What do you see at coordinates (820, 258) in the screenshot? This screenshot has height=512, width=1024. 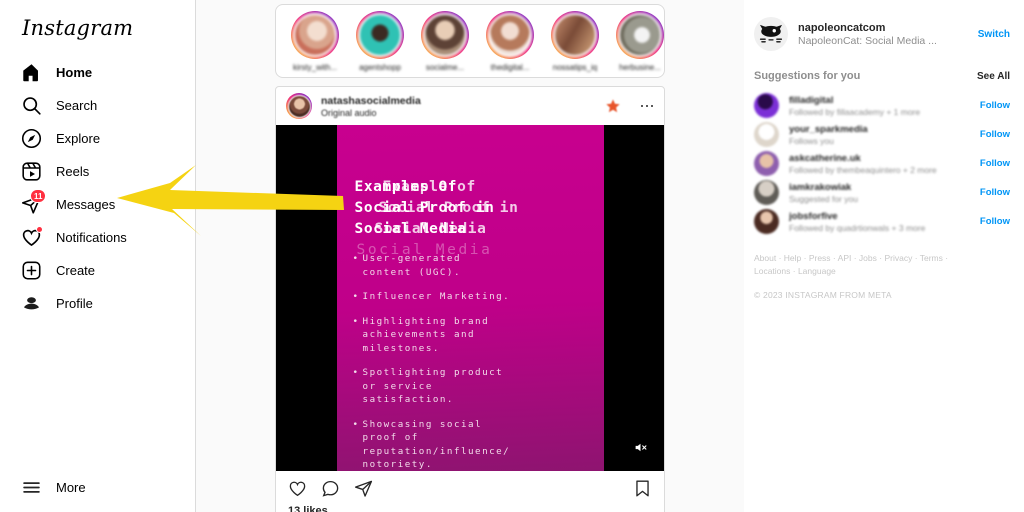 I see `footer-link-press: Press` at bounding box center [820, 258].